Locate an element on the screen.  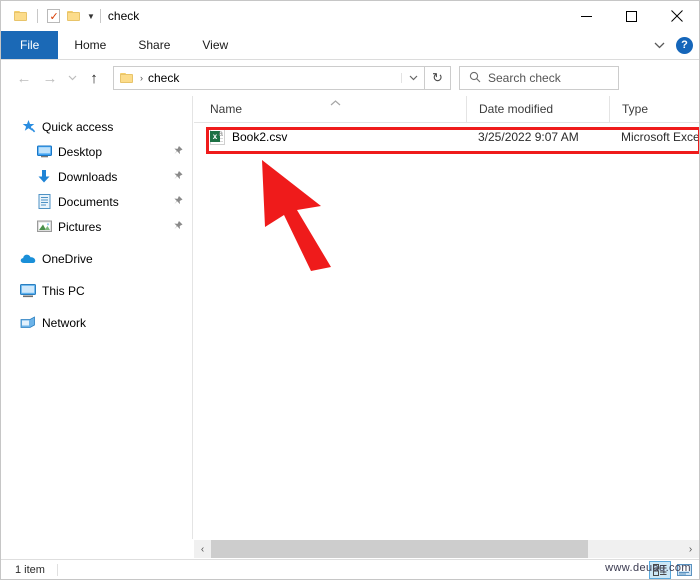
properties-checkmark-icon: ✓ is located at coordinates (53, 16).